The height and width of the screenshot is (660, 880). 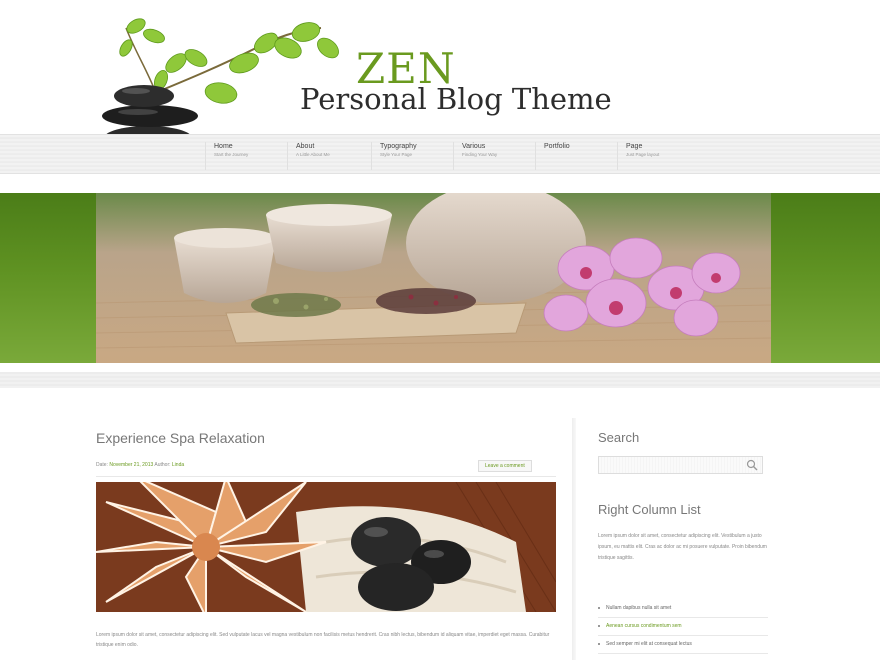 What do you see at coordinates (634, 146) in the screenshot?
I see `nav-label: Page` at bounding box center [634, 146].